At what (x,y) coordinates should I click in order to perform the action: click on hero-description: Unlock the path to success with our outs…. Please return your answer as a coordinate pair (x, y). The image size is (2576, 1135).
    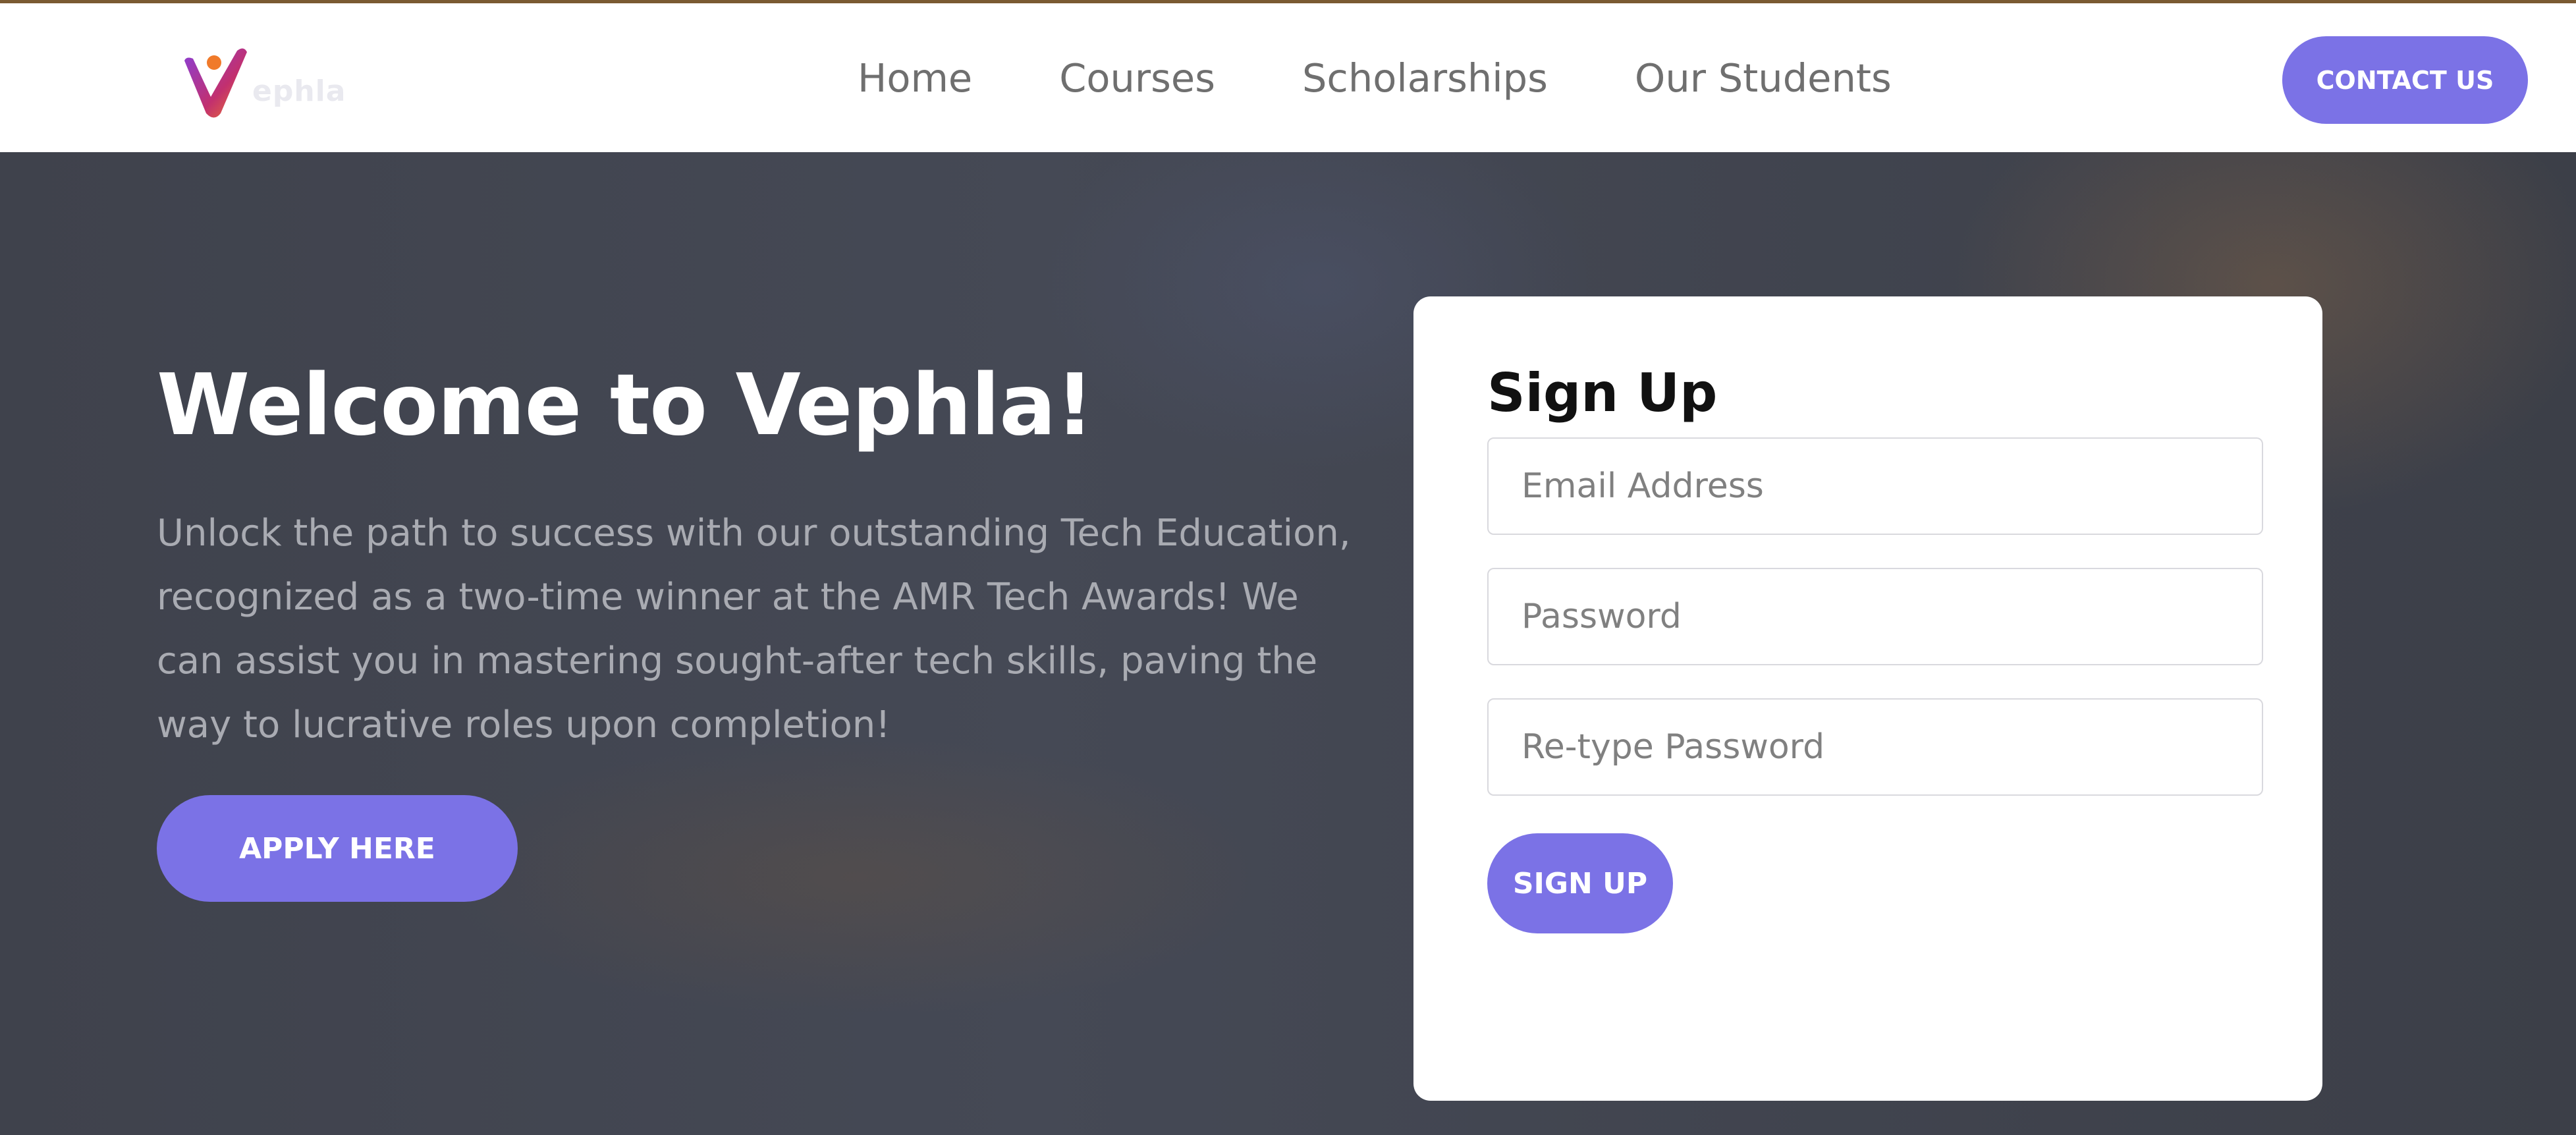
    Looking at the image, I should click on (754, 629).